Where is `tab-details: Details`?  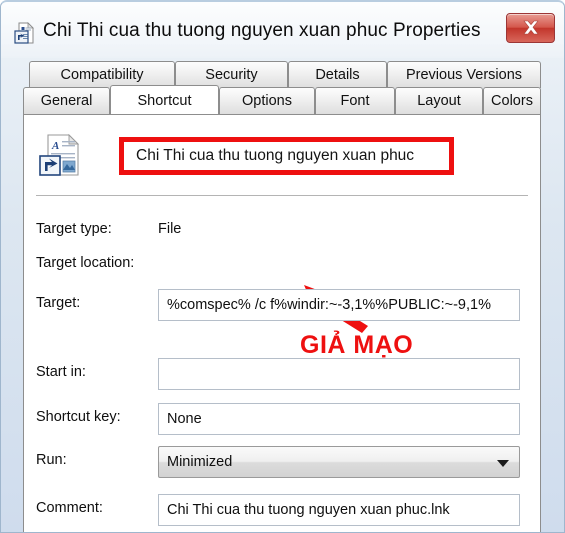
tab-details: Details is located at coordinates (337, 74).